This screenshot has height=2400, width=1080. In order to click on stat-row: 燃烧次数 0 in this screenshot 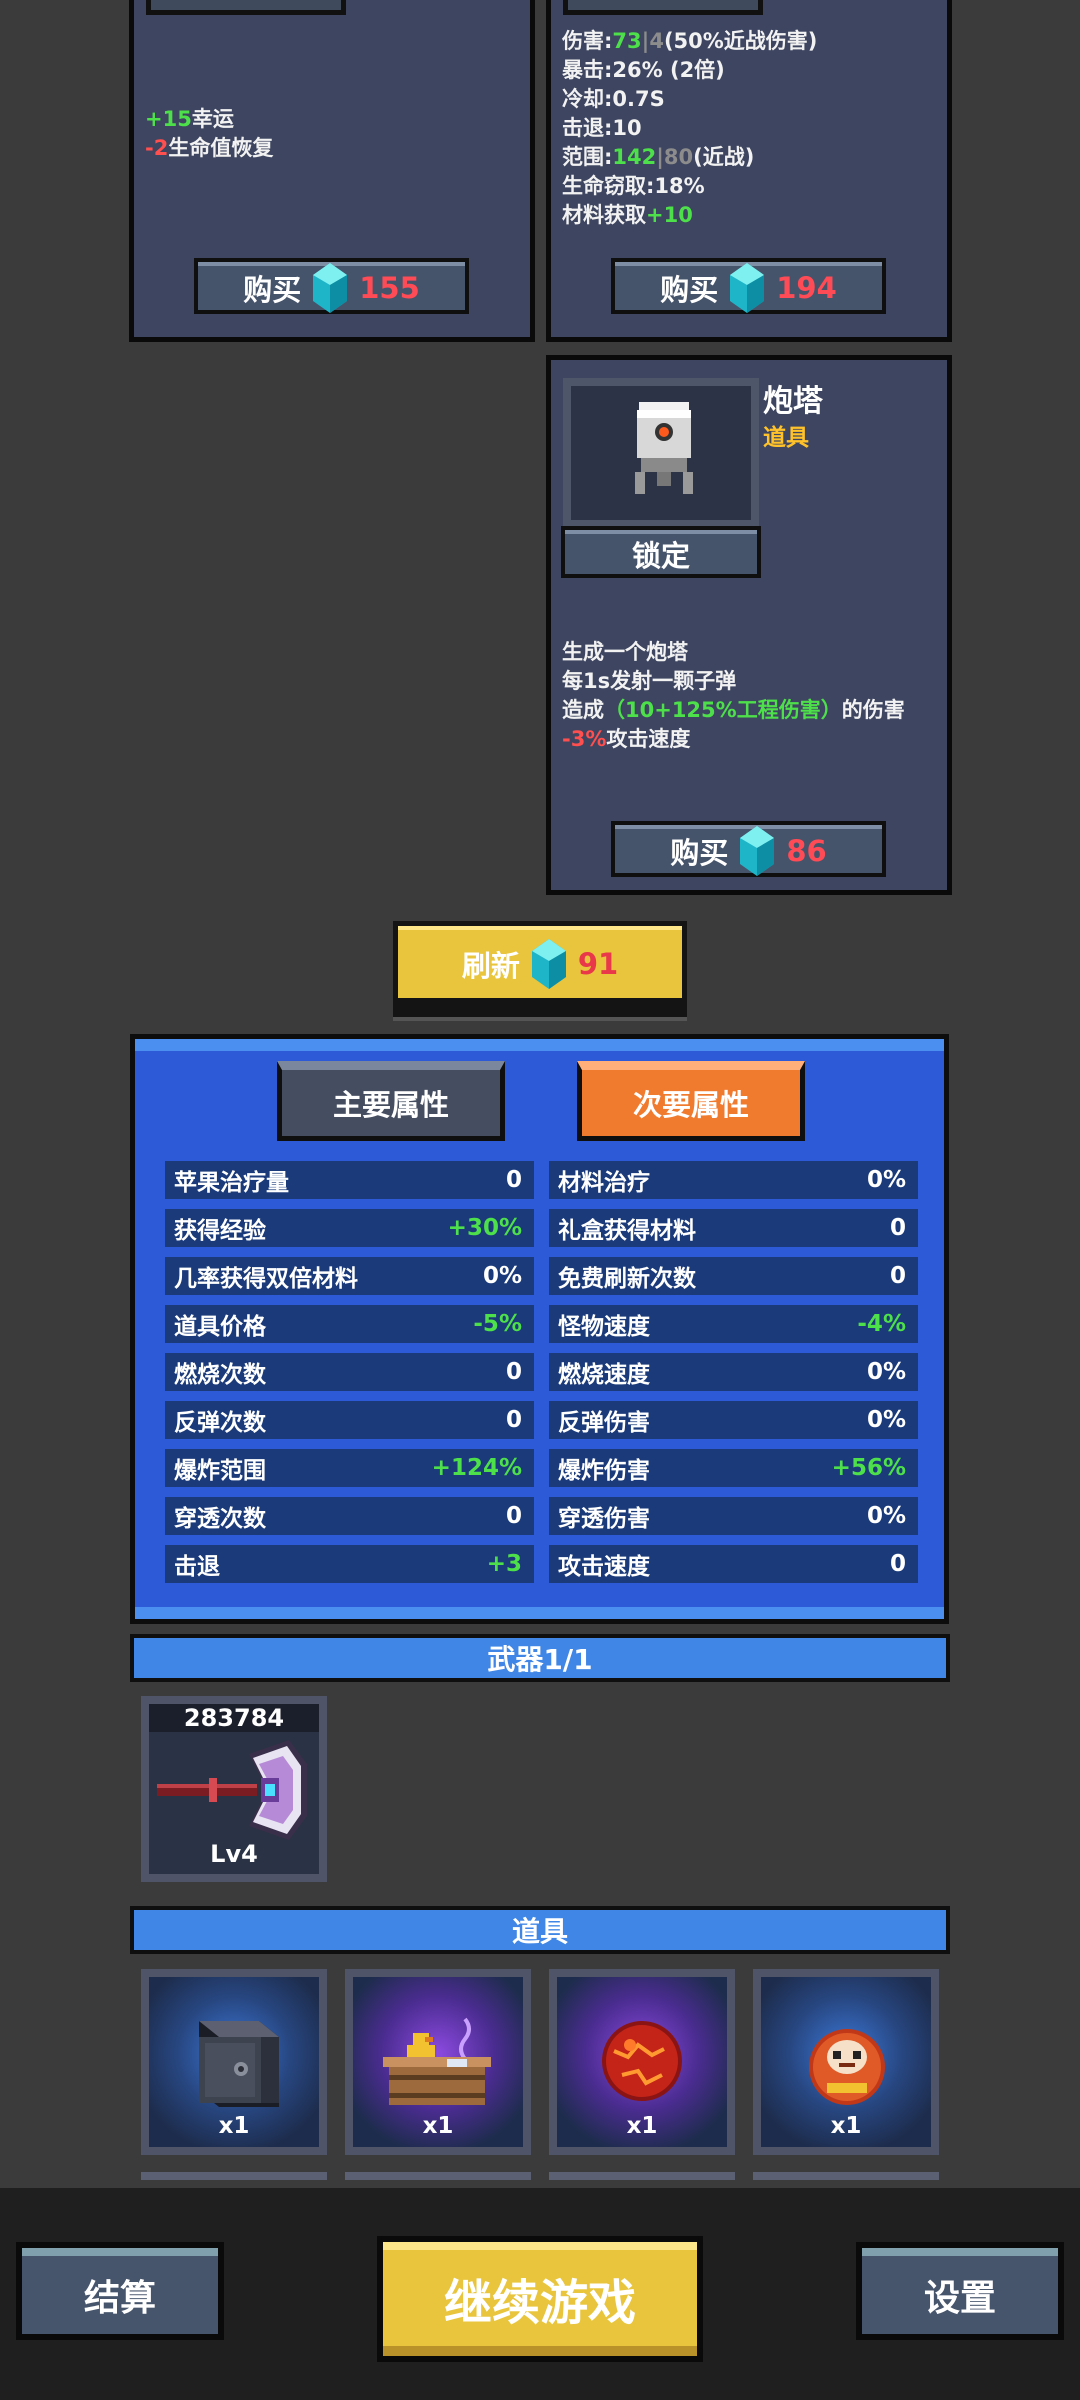, I will do `click(349, 1372)`.